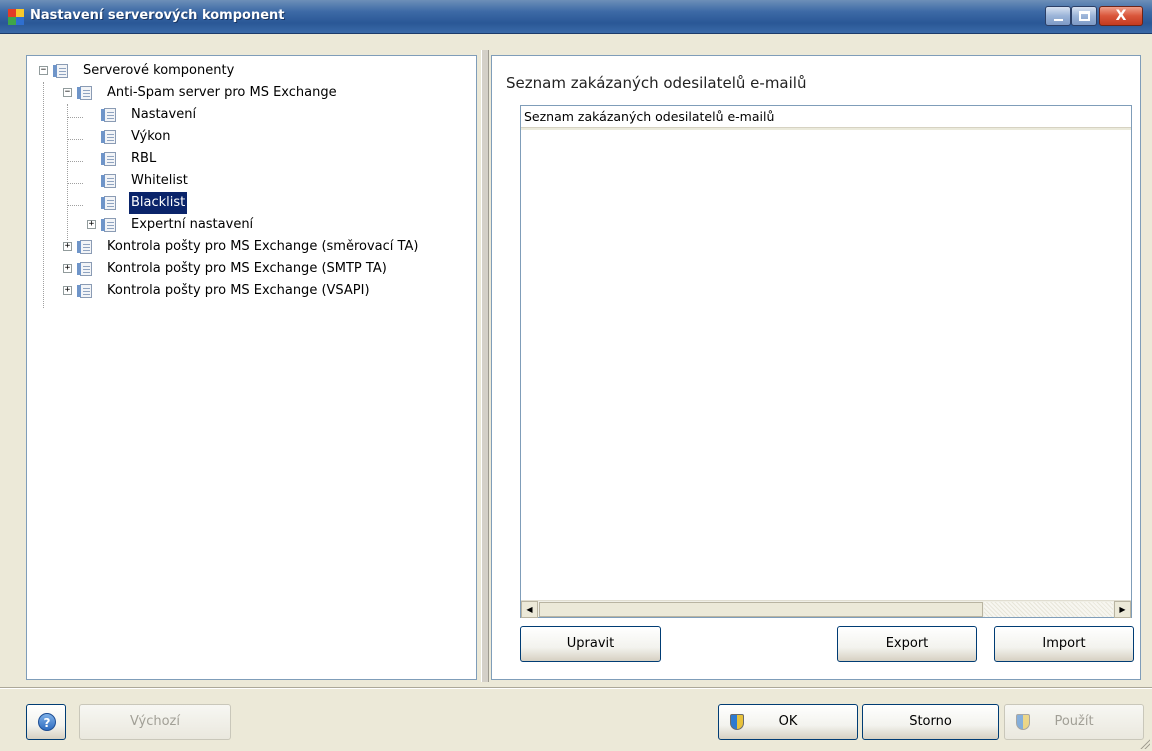  Describe the element at coordinates (247, 181) in the screenshot. I see `tree-node-whitelist: Whitelist` at that location.